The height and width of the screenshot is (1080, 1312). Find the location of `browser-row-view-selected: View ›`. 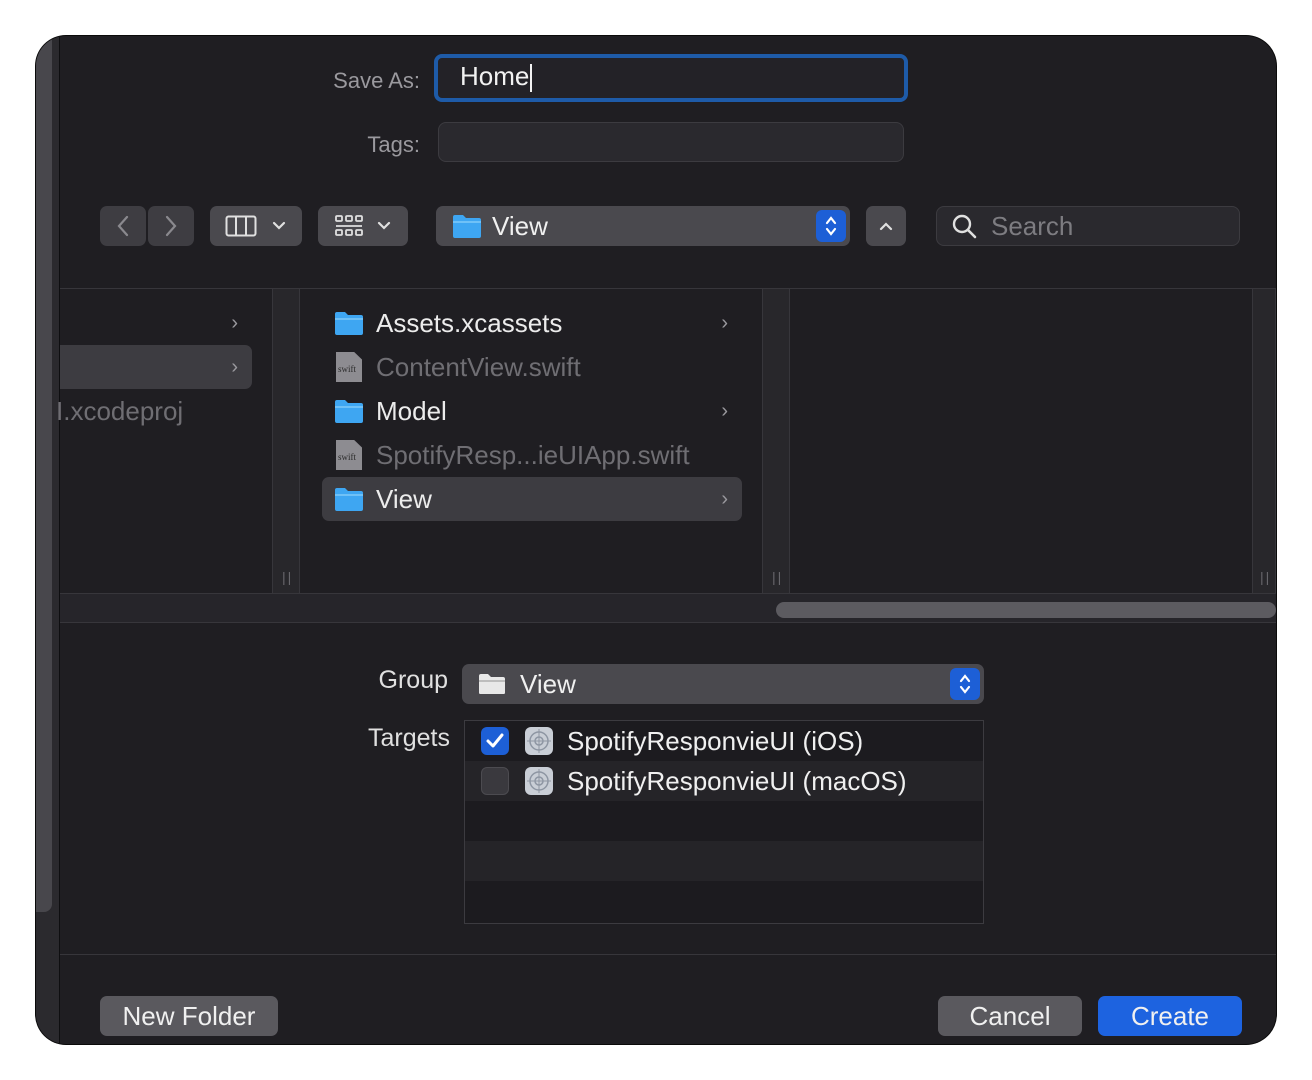

browser-row-view-selected: View › is located at coordinates (532, 499).